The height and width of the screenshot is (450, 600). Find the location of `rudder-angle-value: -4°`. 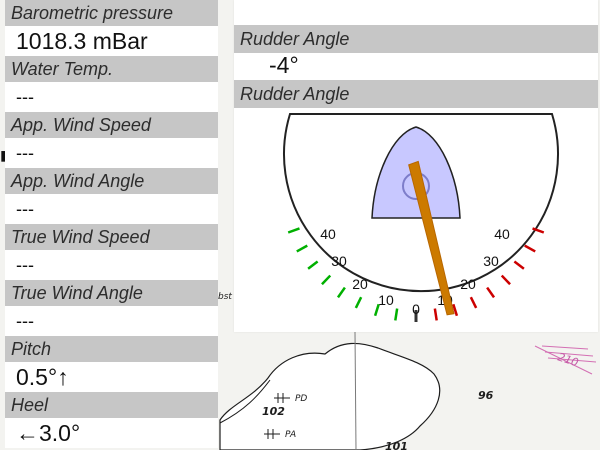

rudder-angle-value: -4° is located at coordinates (284, 65).